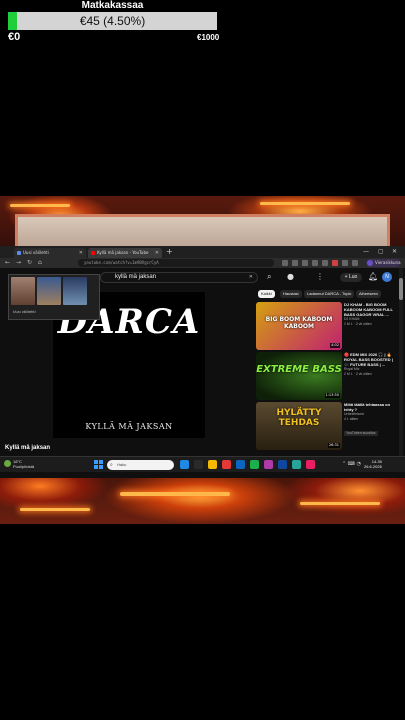 The image size is (405, 720). Describe the element at coordinates (370, 263) in the screenshot. I see `profile-avatar` at that location.